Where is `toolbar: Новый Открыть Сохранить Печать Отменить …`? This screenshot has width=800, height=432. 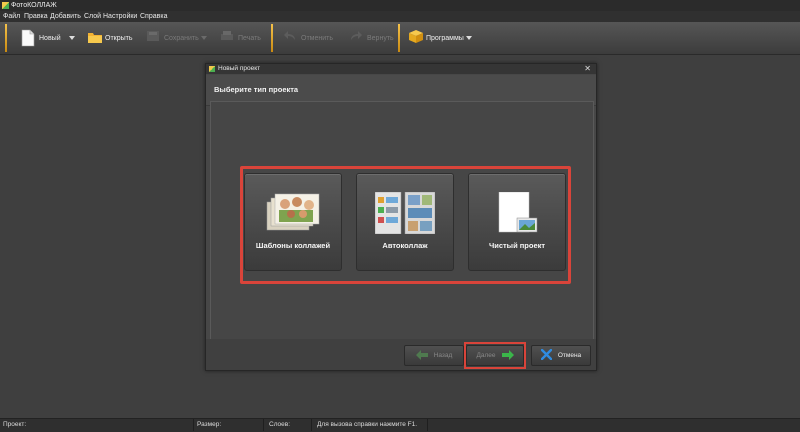
toolbar: Новый Открыть Сохранить Печать Отменить … is located at coordinates (400, 38).